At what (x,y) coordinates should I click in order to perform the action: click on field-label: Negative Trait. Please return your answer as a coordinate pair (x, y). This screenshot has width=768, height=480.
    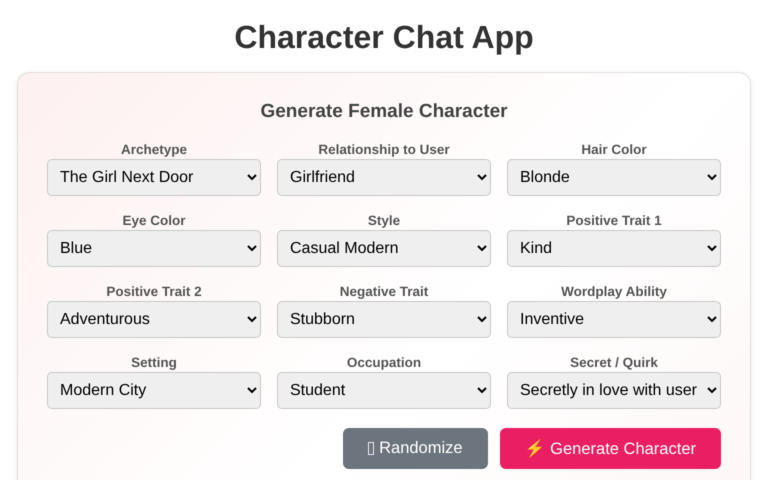
    Looking at the image, I should click on (384, 291).